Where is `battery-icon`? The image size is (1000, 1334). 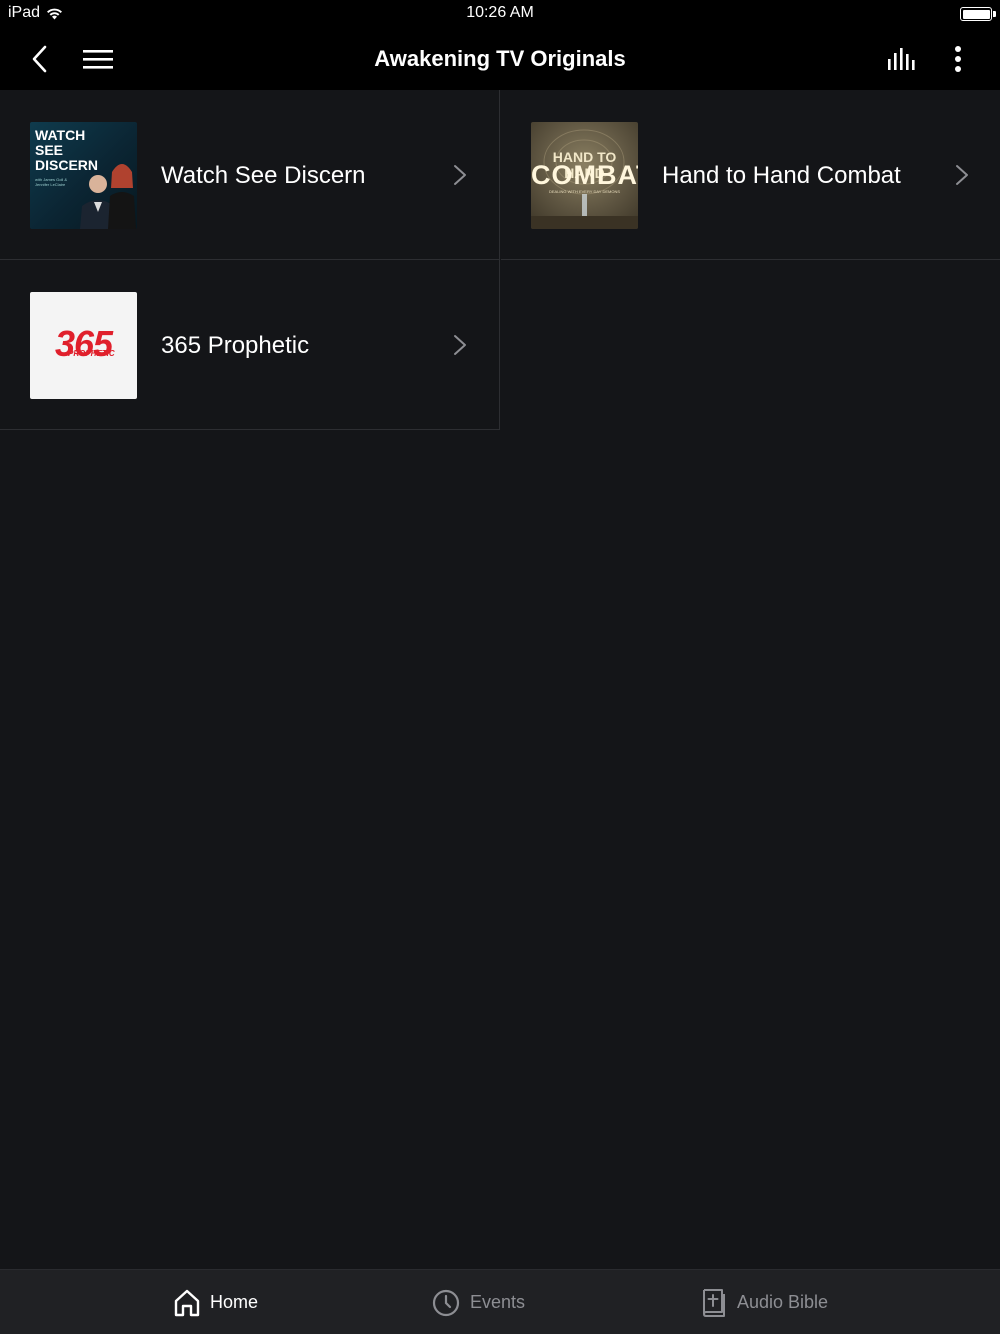
battery-icon is located at coordinates (976, 14).